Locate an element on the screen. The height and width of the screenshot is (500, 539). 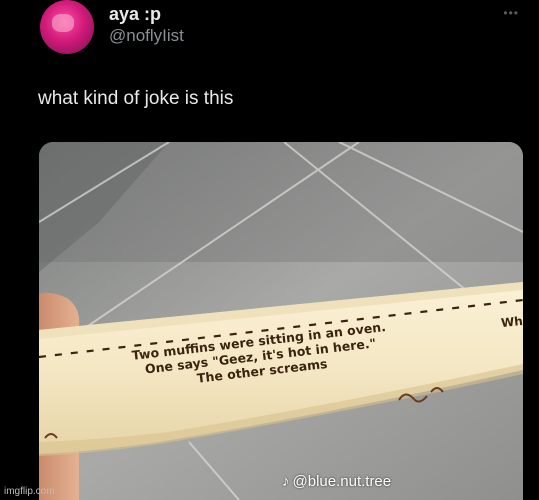
avatar-face is located at coordinates (63, 23).